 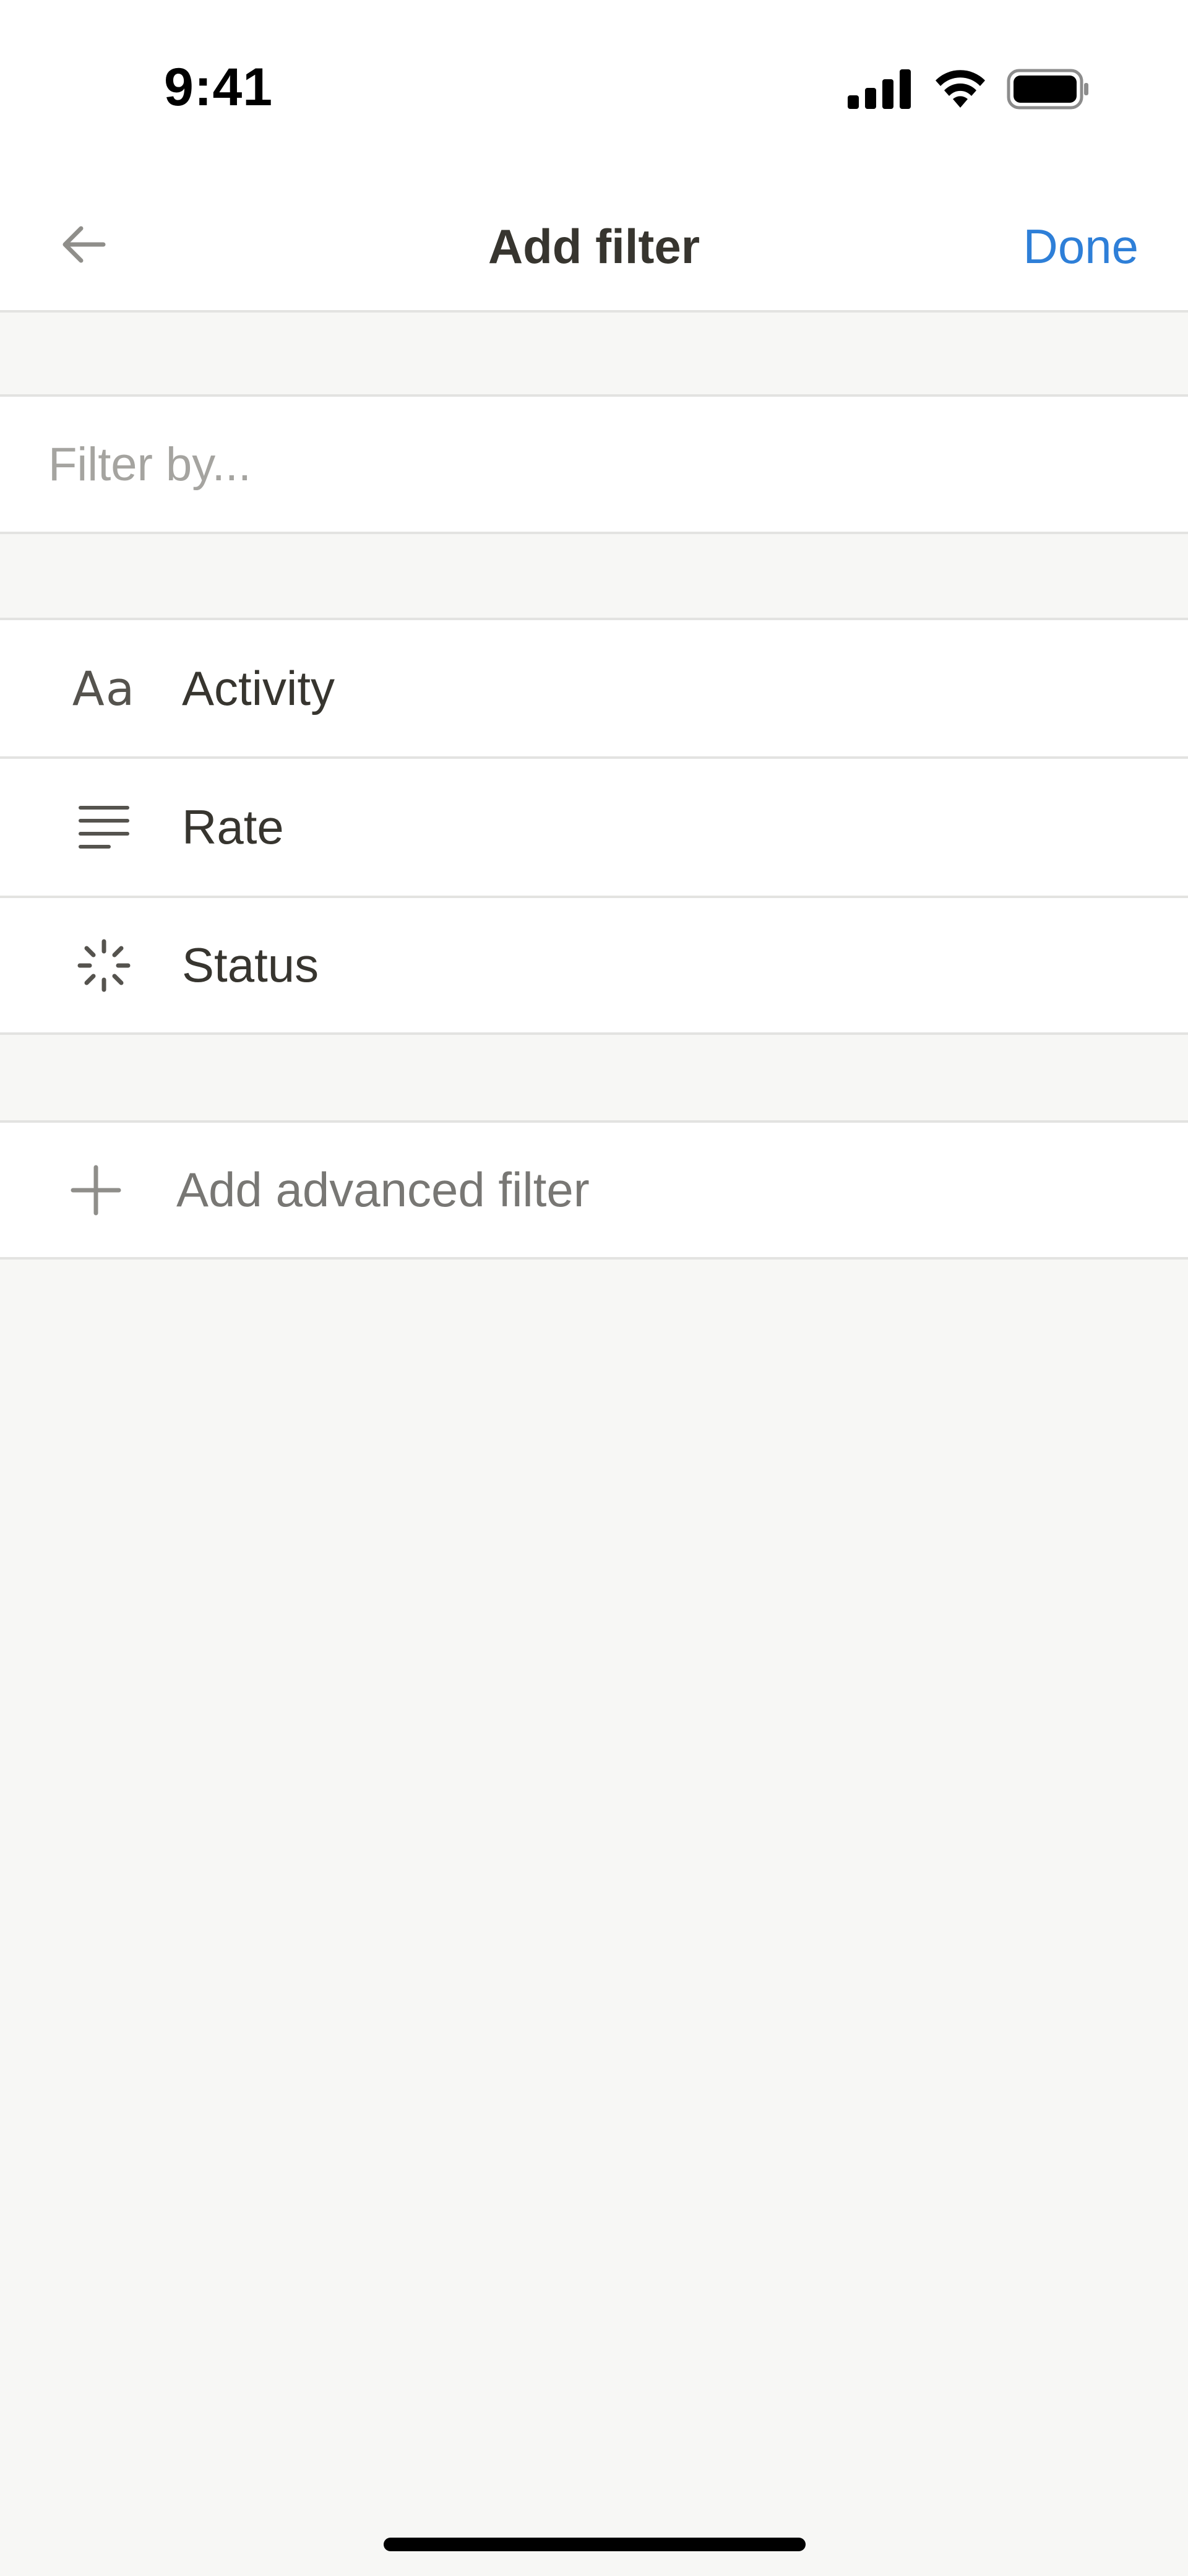 I want to click on status-bar: 9:41, so click(x=594, y=88).